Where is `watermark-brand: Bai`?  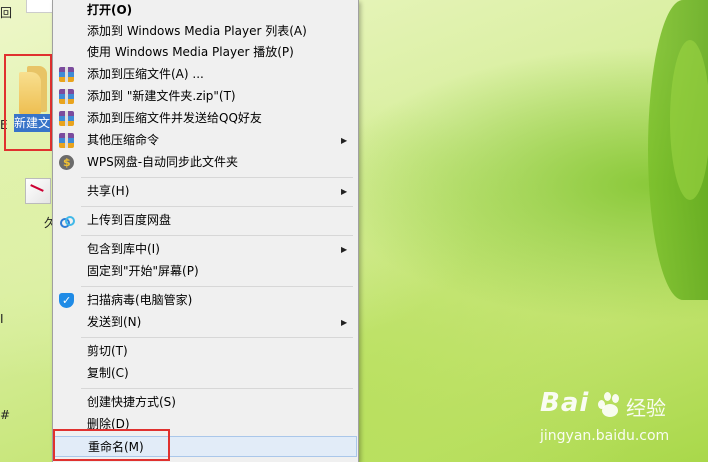 watermark-brand: Bai is located at coordinates (565, 403).